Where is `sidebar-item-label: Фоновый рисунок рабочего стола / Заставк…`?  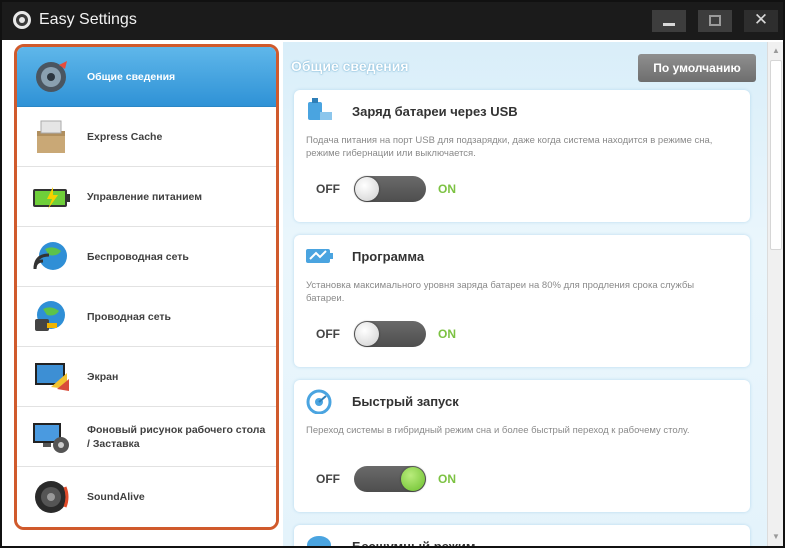
sidebar-item-label: Фоновый рисунок рабочего стола / Заставк… is located at coordinates (176, 437).